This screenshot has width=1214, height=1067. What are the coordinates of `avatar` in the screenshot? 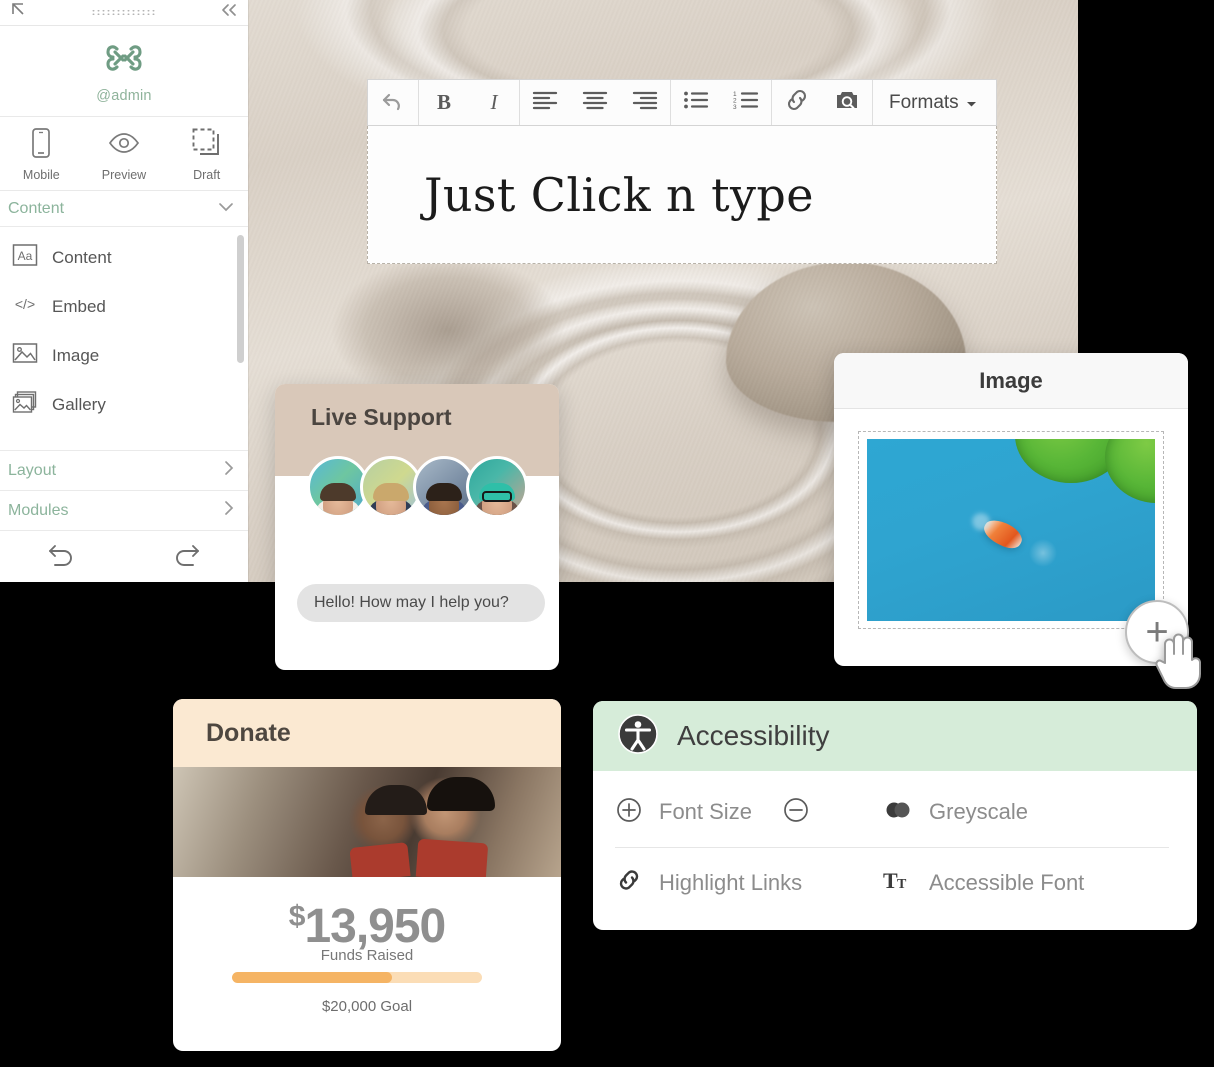 It's located at (497, 487).